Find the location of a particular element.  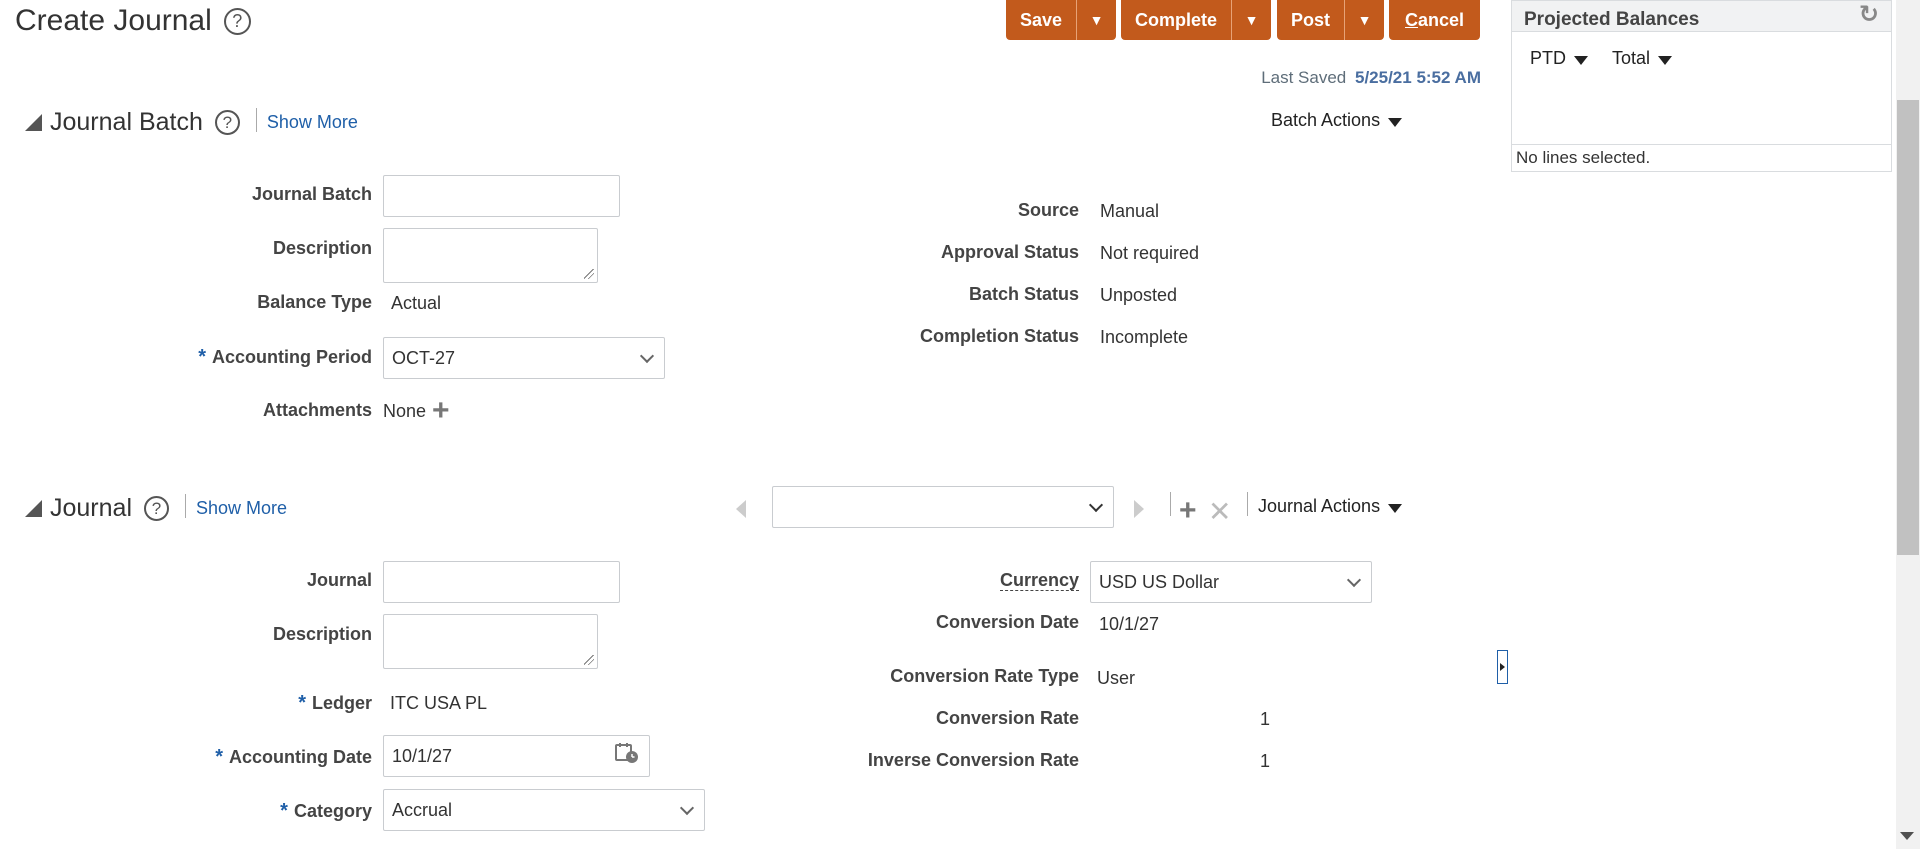

projected-balances-footer: No lines selected. is located at coordinates (1701, 157).